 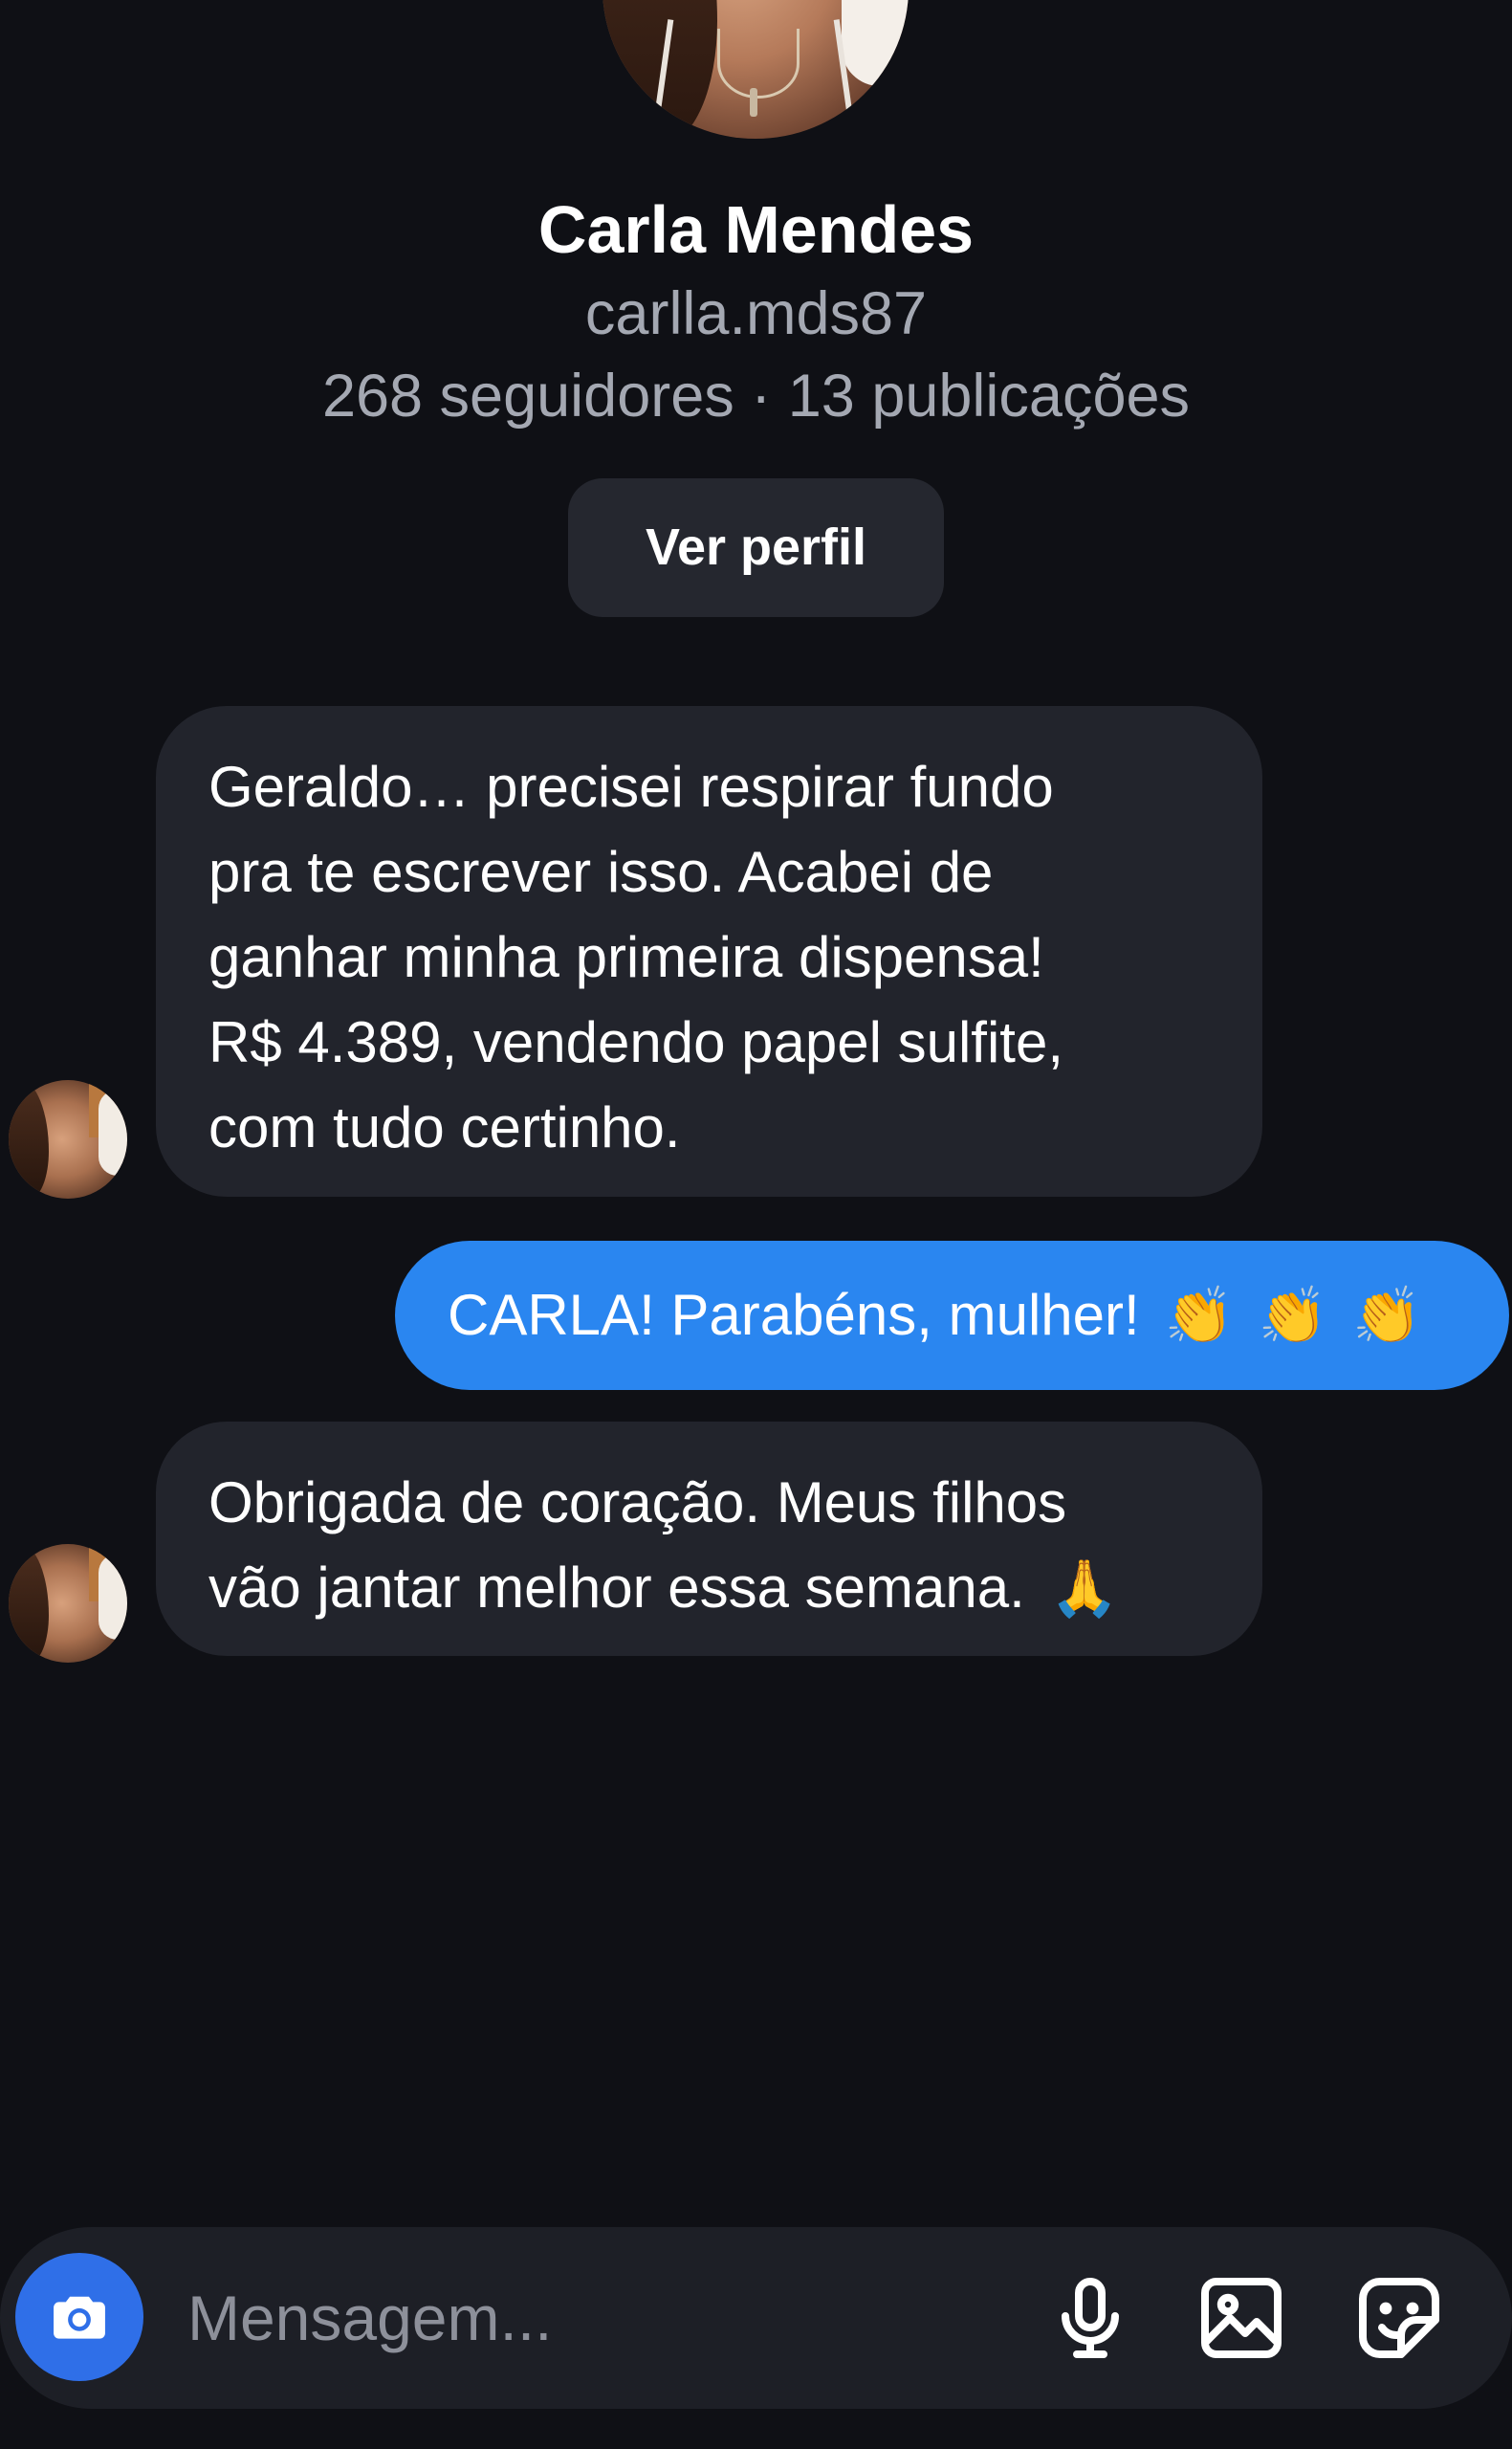 I want to click on message-line: vão jantar melhor essa semana., so click(x=616, y=1588).